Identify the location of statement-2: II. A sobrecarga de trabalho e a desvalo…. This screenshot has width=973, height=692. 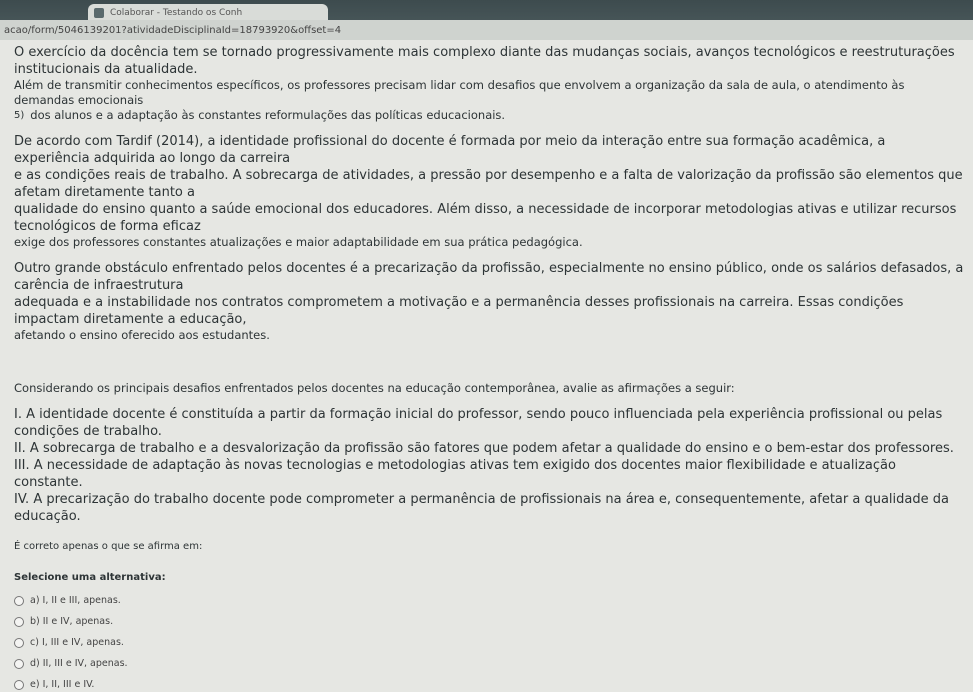
(484, 448).